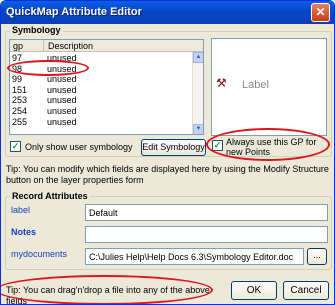 The height and width of the screenshot is (305, 335). I want to click on always-use-gp-label: Always use this GP for new Points, so click(271, 147).